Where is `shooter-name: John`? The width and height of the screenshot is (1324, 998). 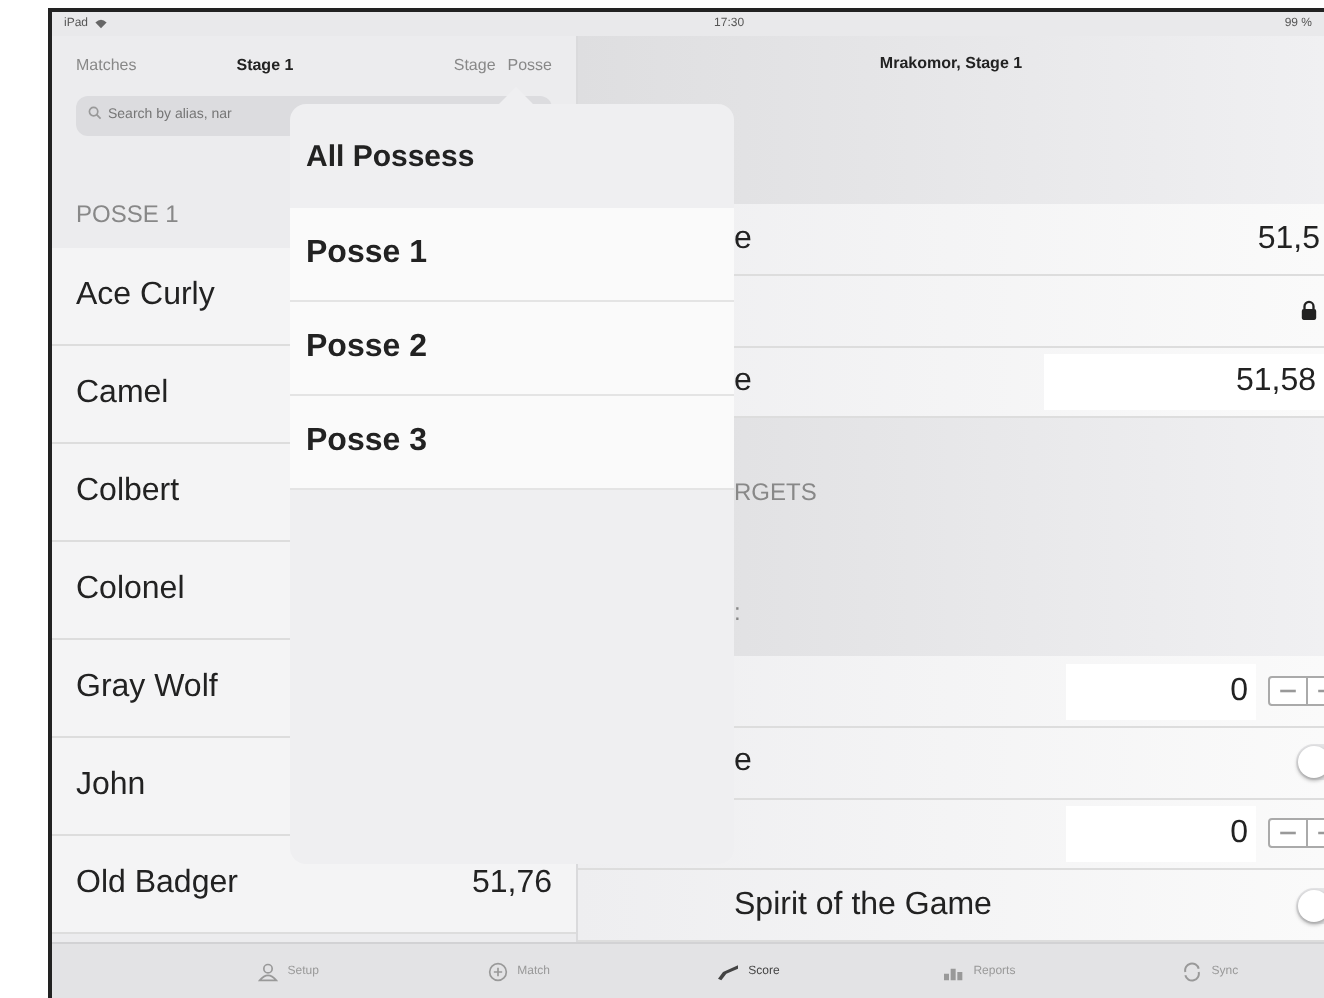 shooter-name: John is located at coordinates (111, 786).